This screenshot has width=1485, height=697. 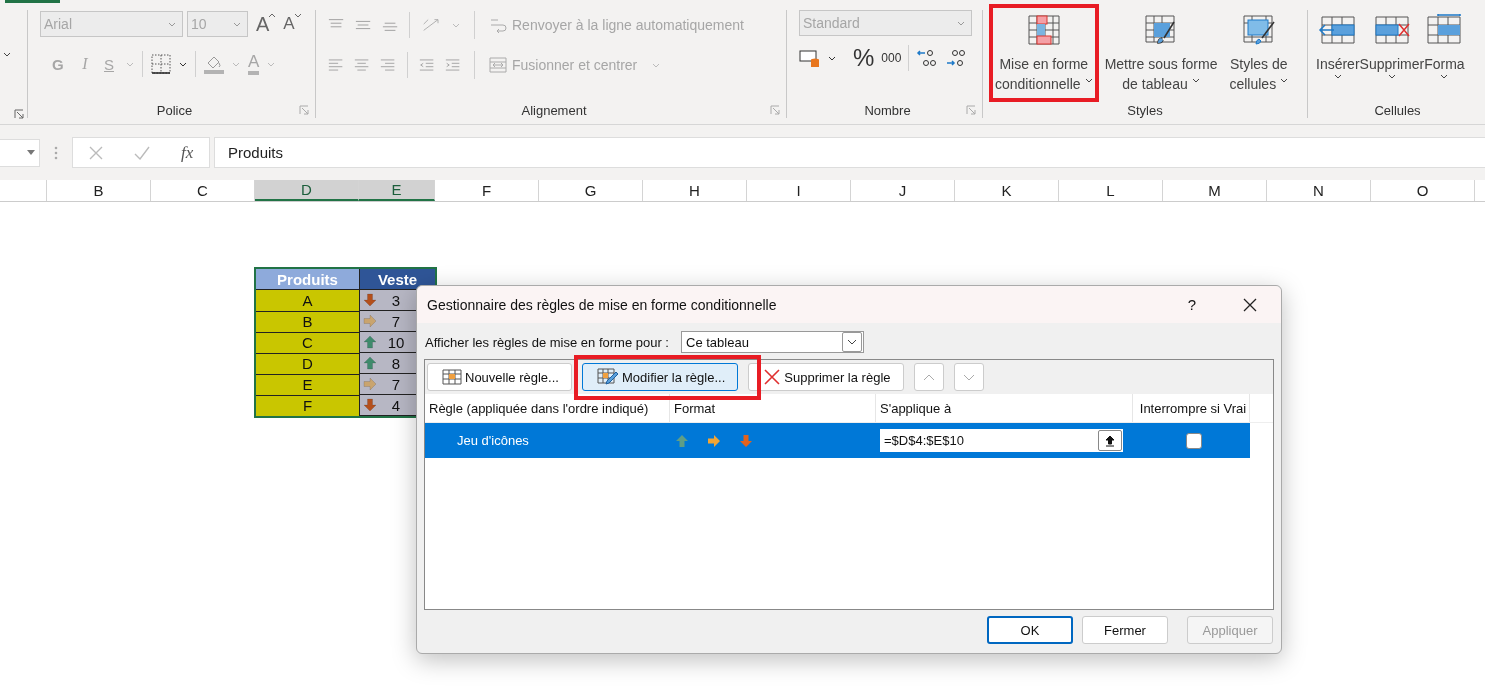 What do you see at coordinates (363, 25) in the screenshot?
I see `align-middle-icon` at bounding box center [363, 25].